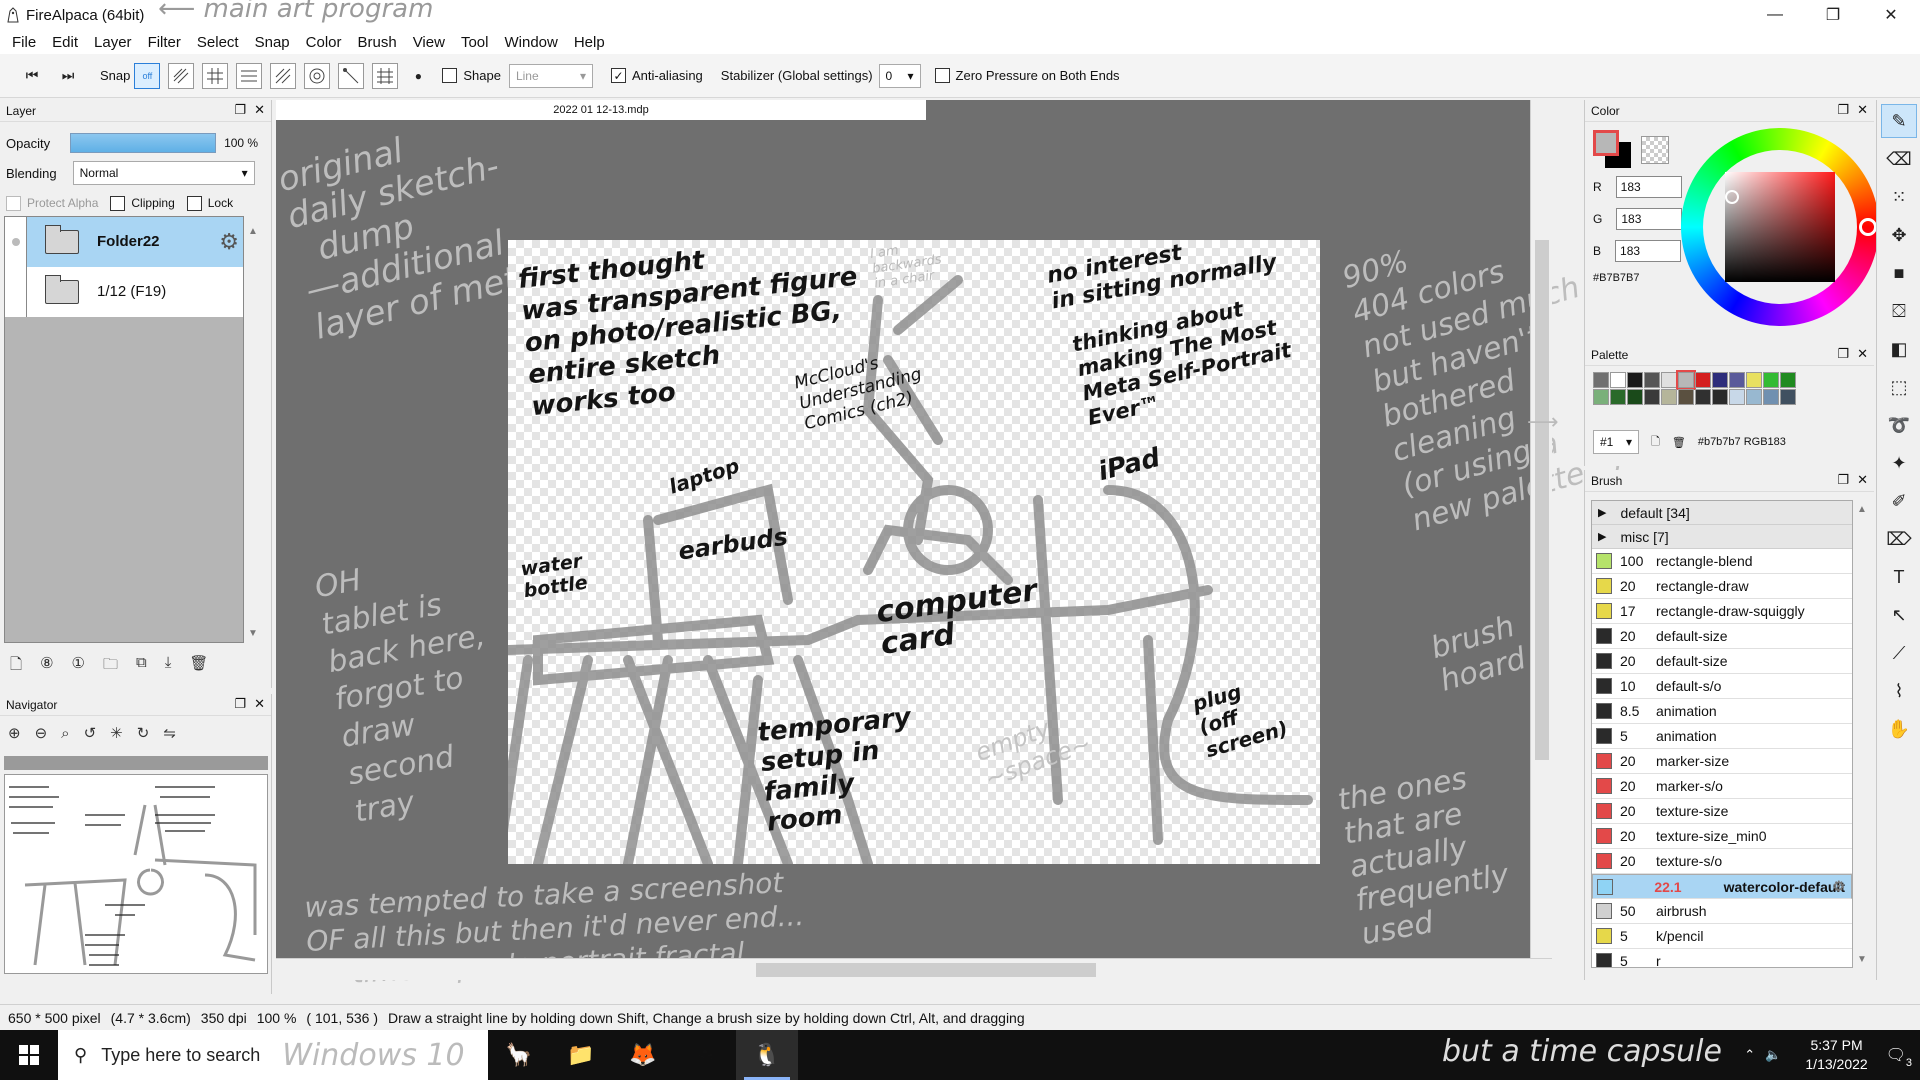 This screenshot has height=1080, width=1920. Describe the element at coordinates (899, 75) in the screenshot. I see `stabilizer-select: 0 ▾` at that location.